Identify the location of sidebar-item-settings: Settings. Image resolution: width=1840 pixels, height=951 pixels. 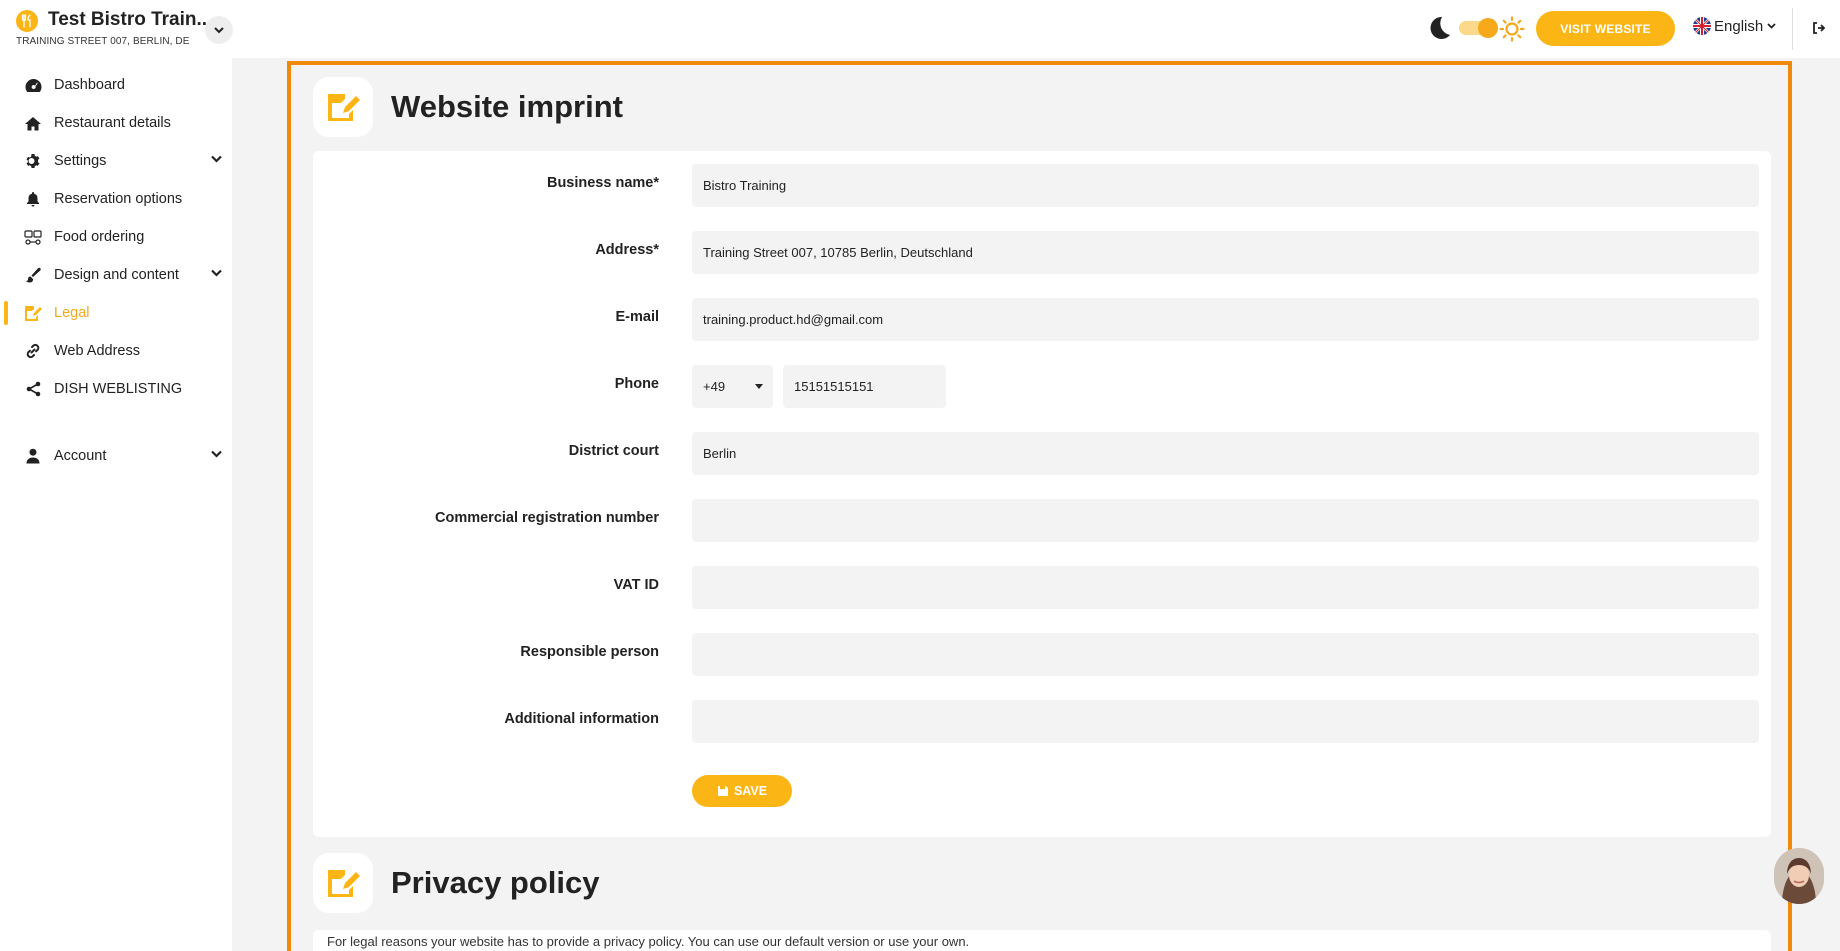
(116, 161).